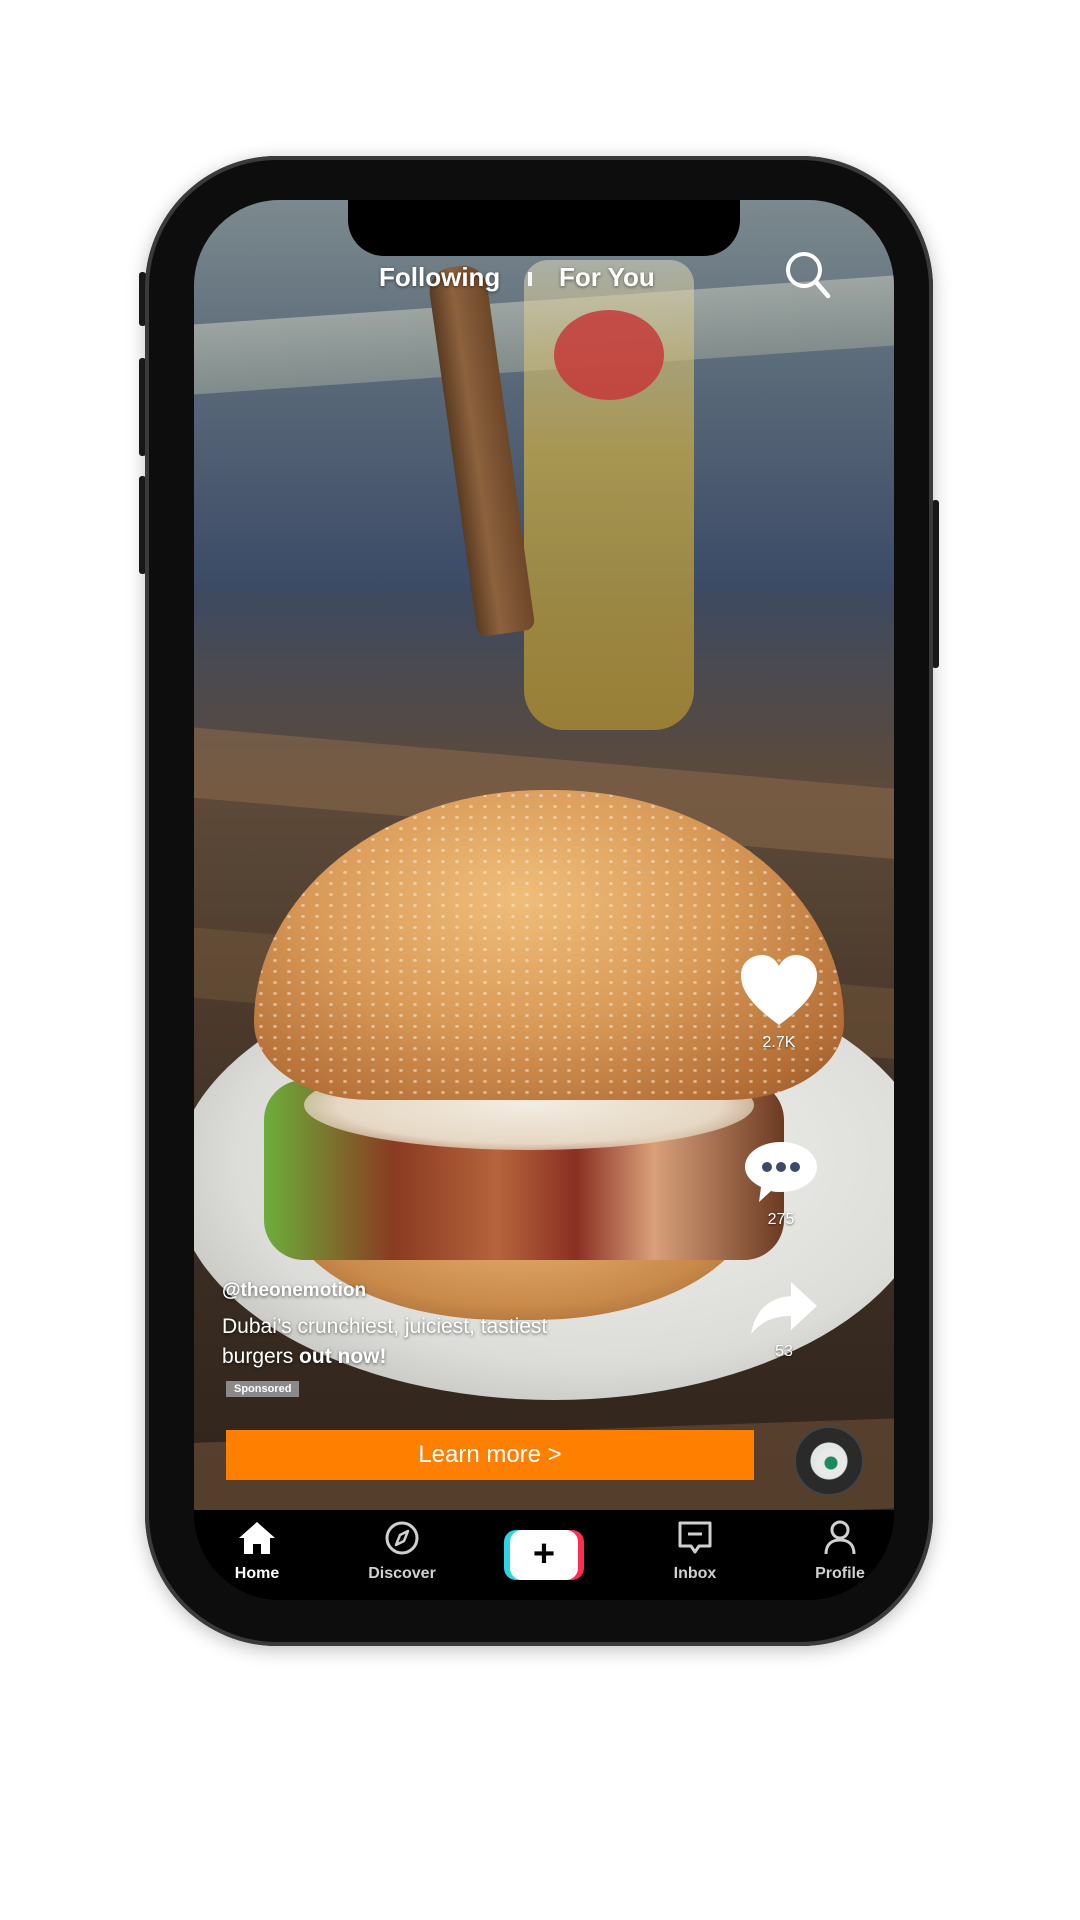 Image resolution: width=1080 pixels, height=1920 pixels. Describe the element at coordinates (261, 1356) in the screenshot. I see `description-line2: burgers` at that location.